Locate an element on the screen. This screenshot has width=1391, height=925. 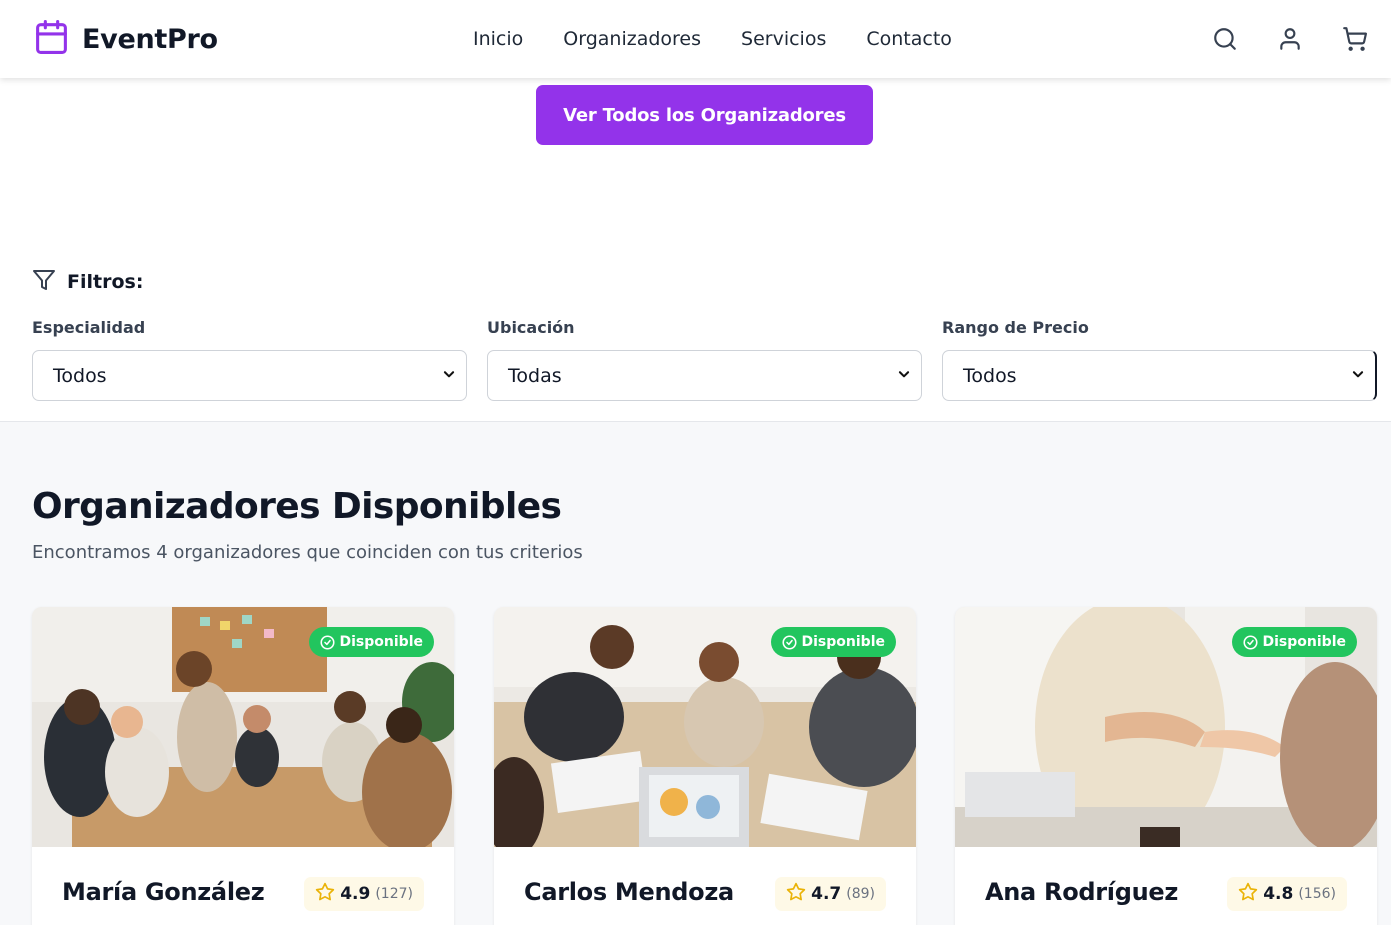
organizer-card: Disponible Ana Rodríguez 4.8 (156) is located at coordinates (1166, 766).